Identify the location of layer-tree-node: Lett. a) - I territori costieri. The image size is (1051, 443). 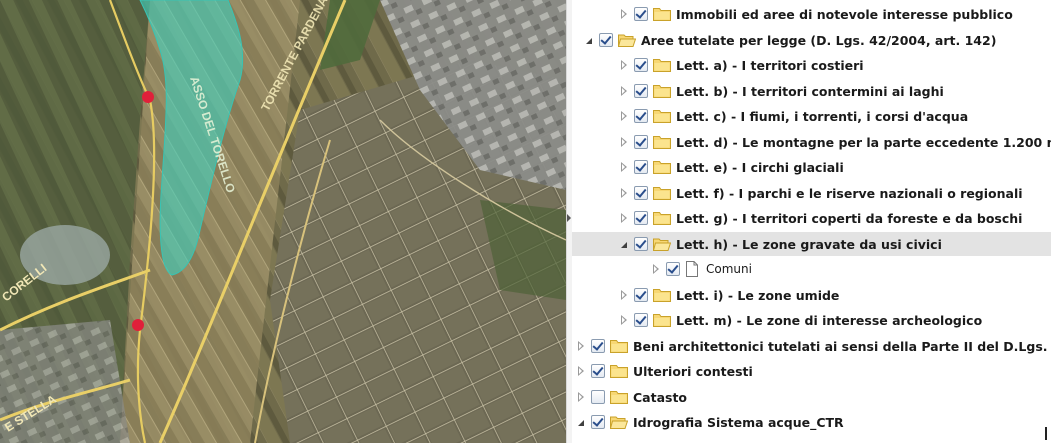
(811, 65).